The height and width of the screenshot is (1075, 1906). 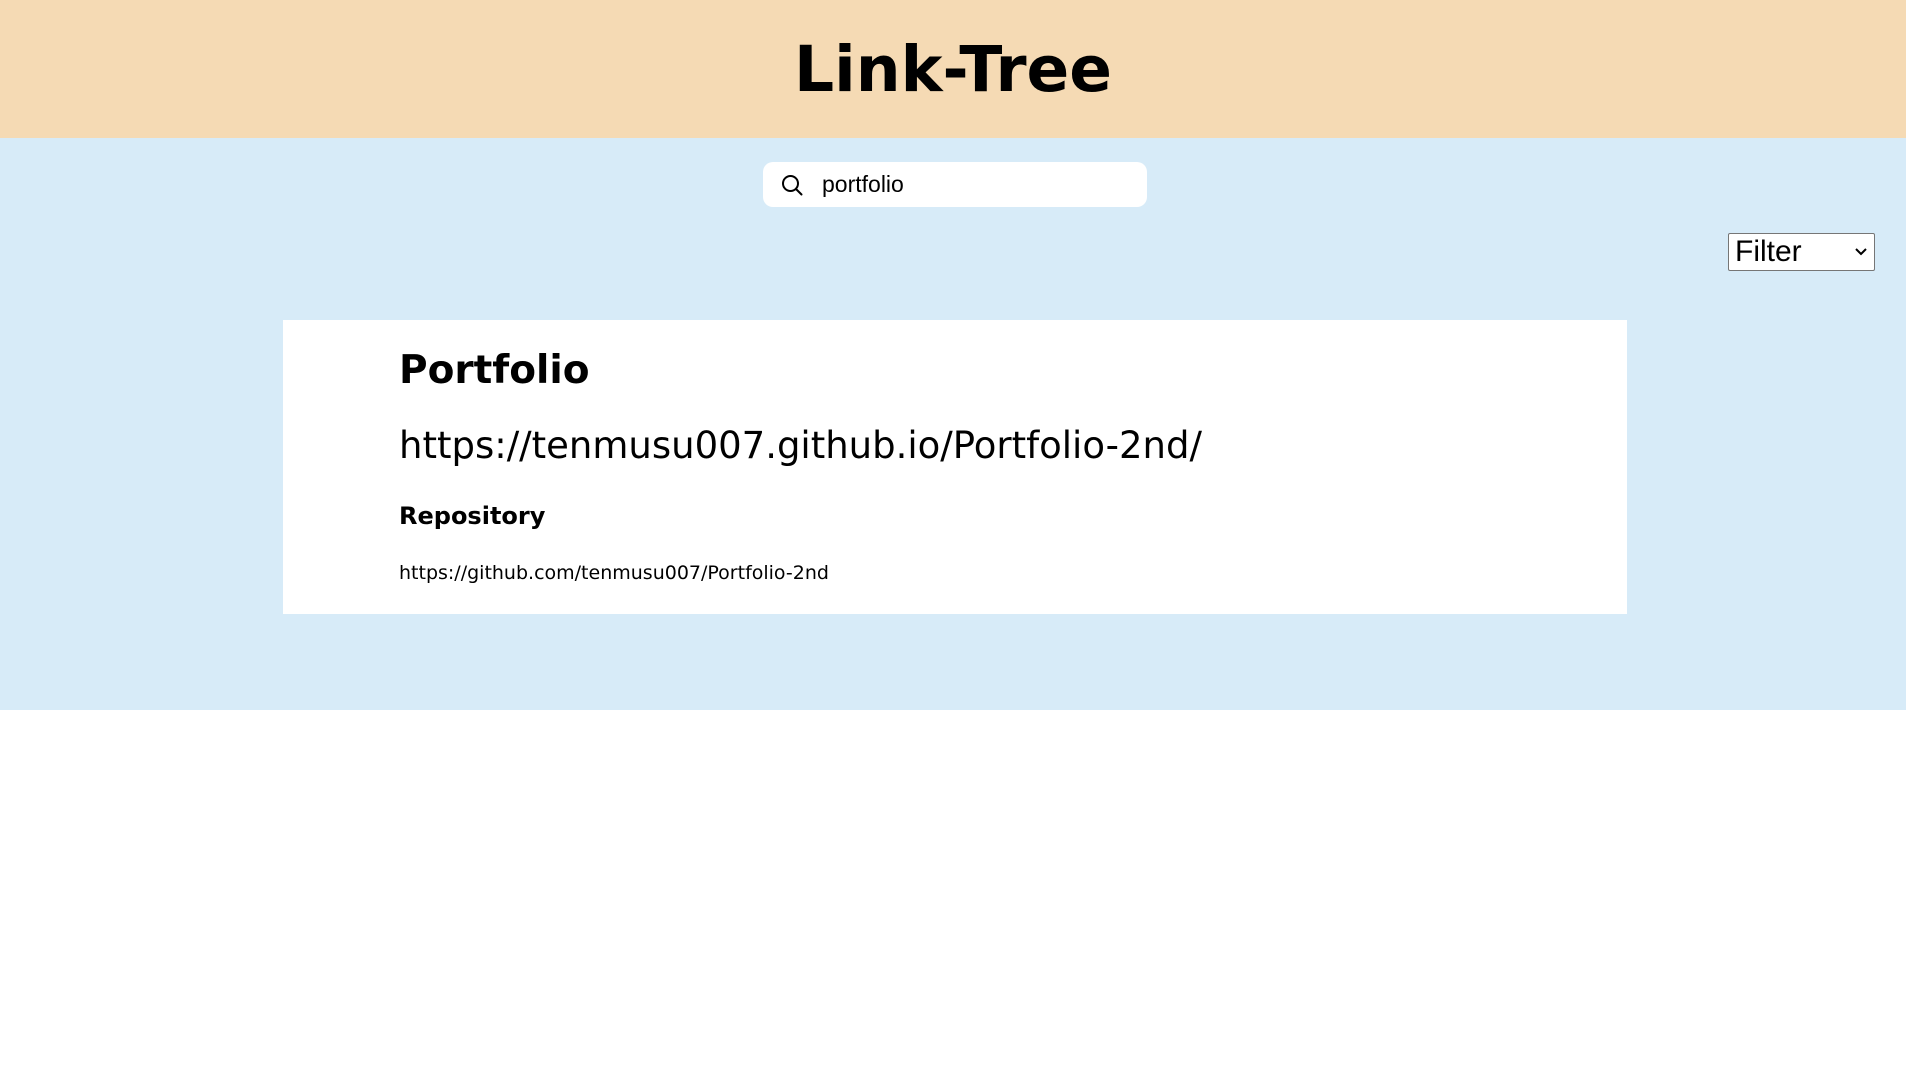 I want to click on site-title: Link-Tree, so click(x=953, y=69).